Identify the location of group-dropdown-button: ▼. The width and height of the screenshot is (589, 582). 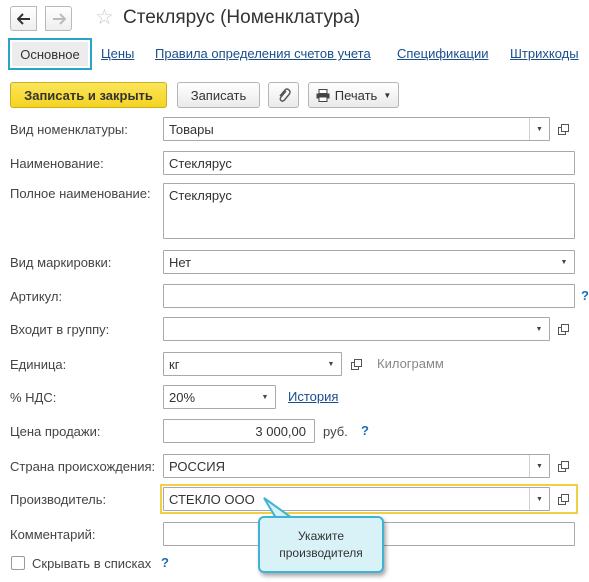
(539, 329).